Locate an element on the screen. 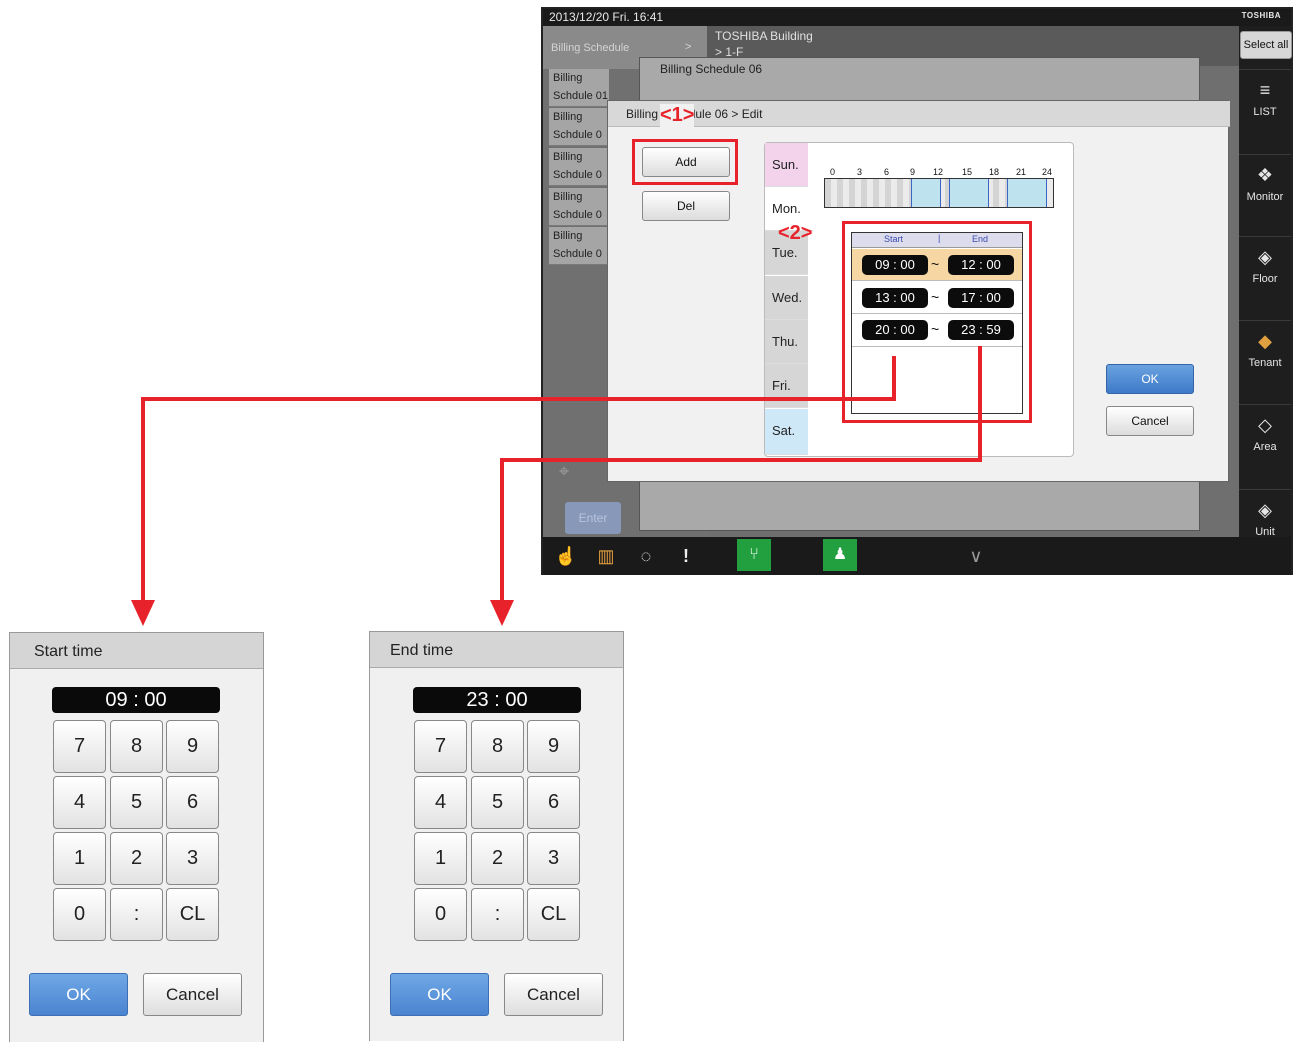 The image size is (1293, 1042). rail-label: Floor is located at coordinates (1265, 279).